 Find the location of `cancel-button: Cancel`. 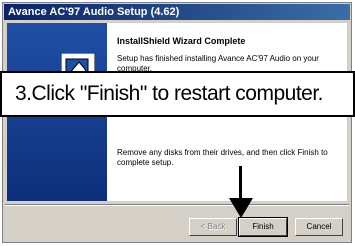

cancel-button: Cancel is located at coordinates (319, 227).